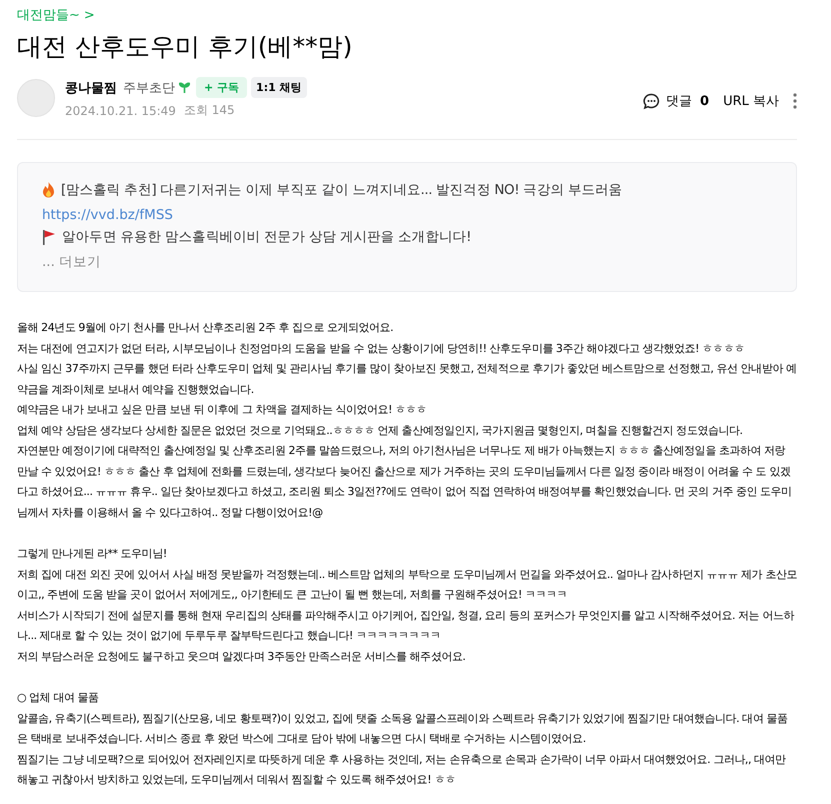  I want to click on url-copy-button: URL 복사, so click(751, 101).